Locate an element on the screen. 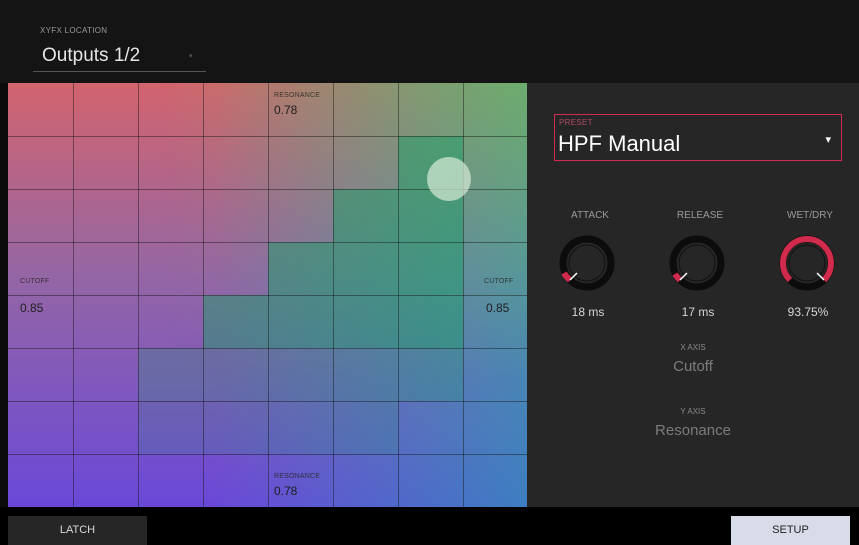 The height and width of the screenshot is (545, 859). preset-value: HPF Manual is located at coordinates (619, 143).